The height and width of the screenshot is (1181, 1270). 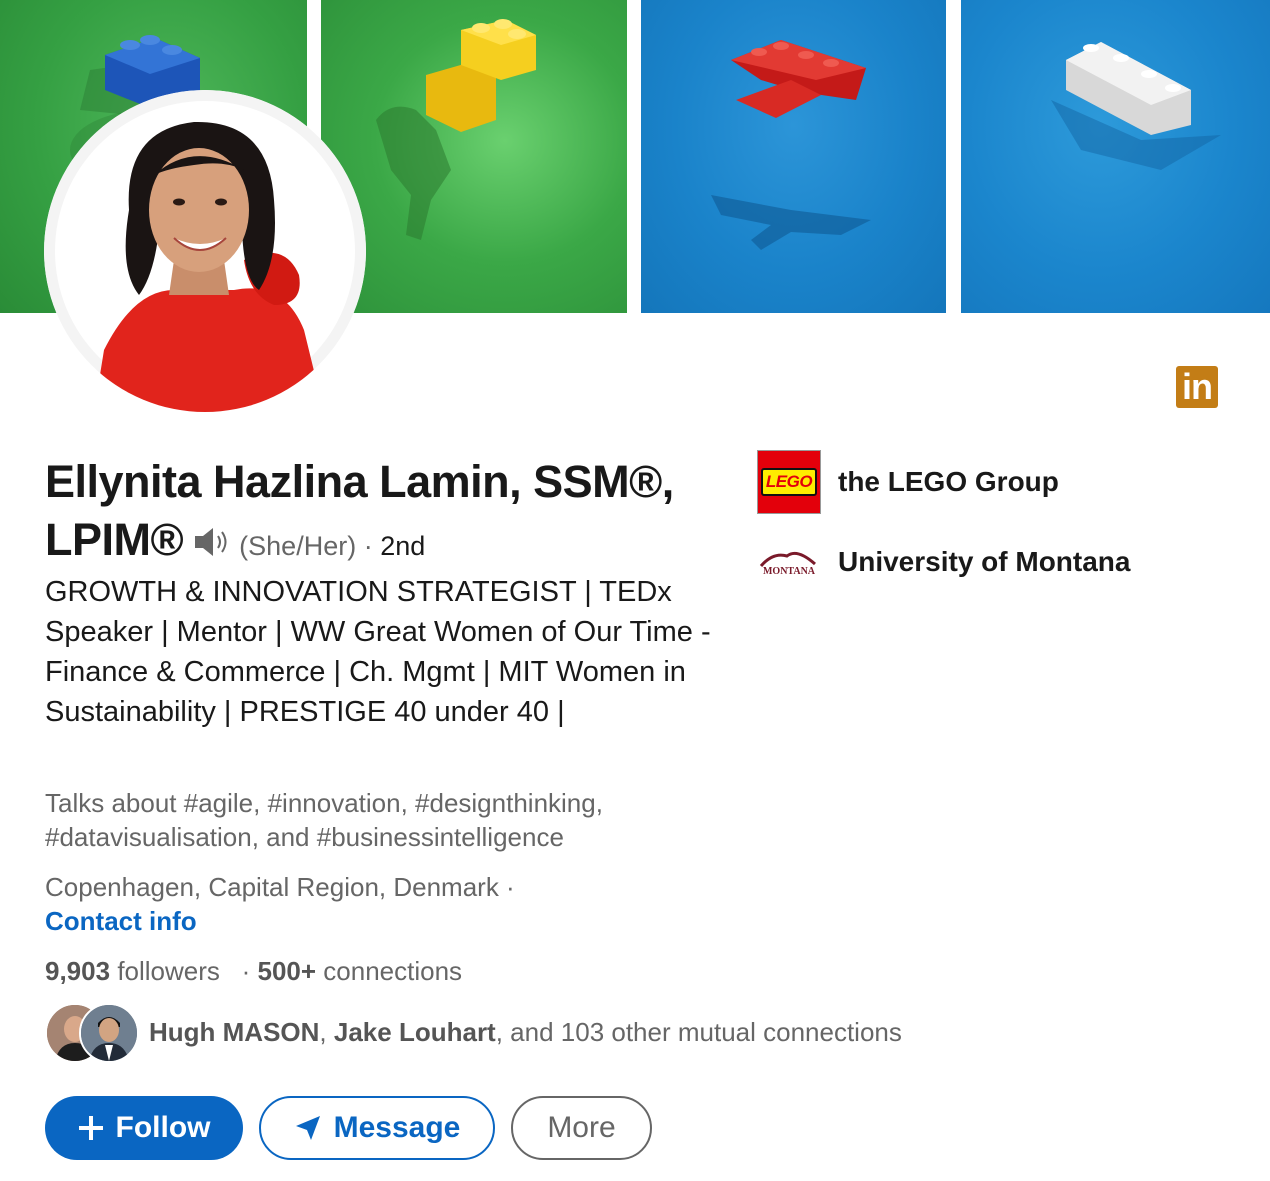 I want to click on followers-label: followers, so click(x=168, y=971).